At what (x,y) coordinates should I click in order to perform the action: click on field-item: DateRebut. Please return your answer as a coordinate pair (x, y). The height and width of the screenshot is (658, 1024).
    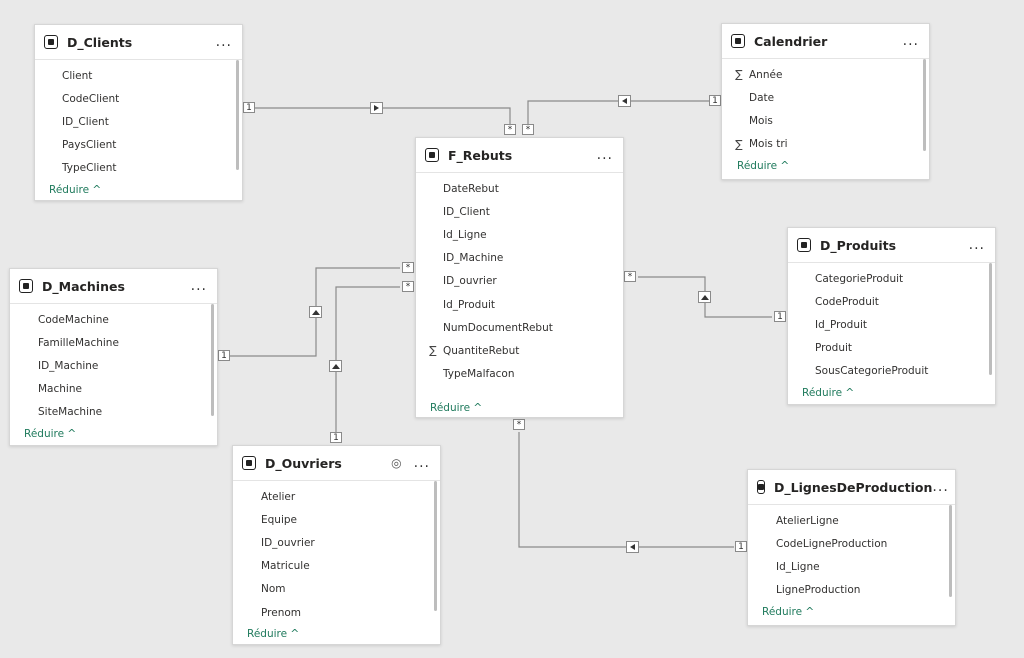
    Looking at the image, I should click on (525, 188).